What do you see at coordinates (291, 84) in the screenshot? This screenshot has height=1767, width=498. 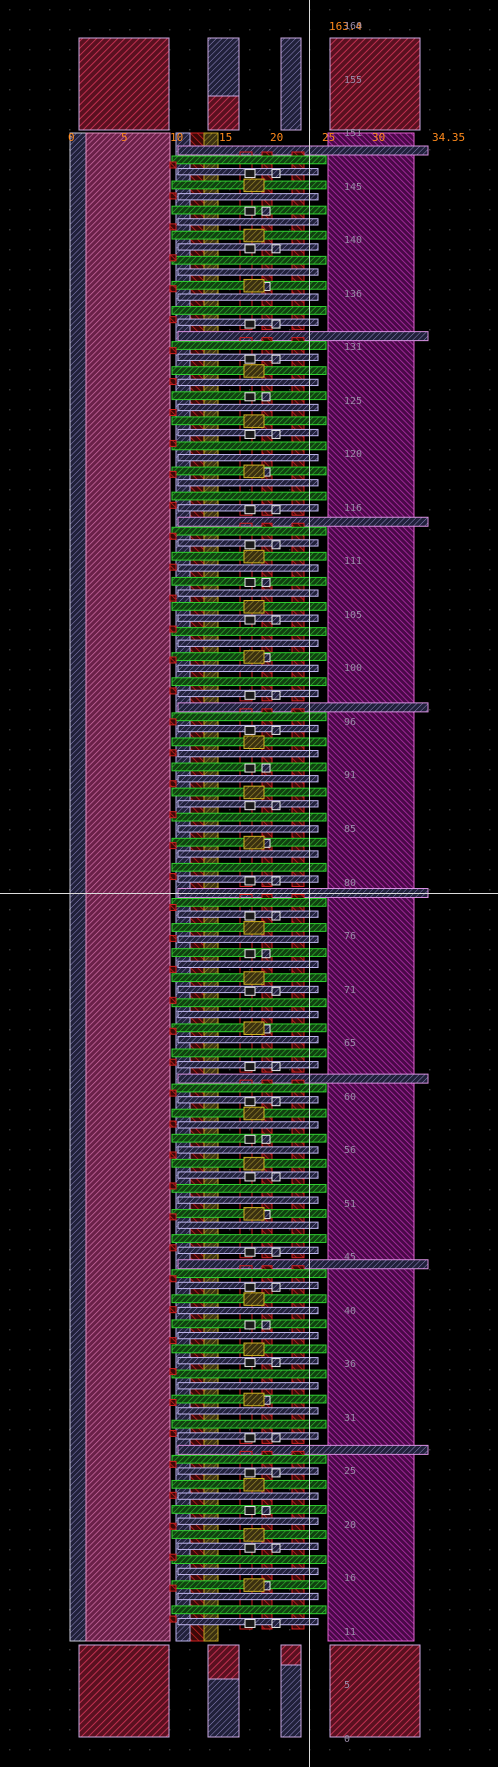 I see `pad-top-narrow` at bounding box center [291, 84].